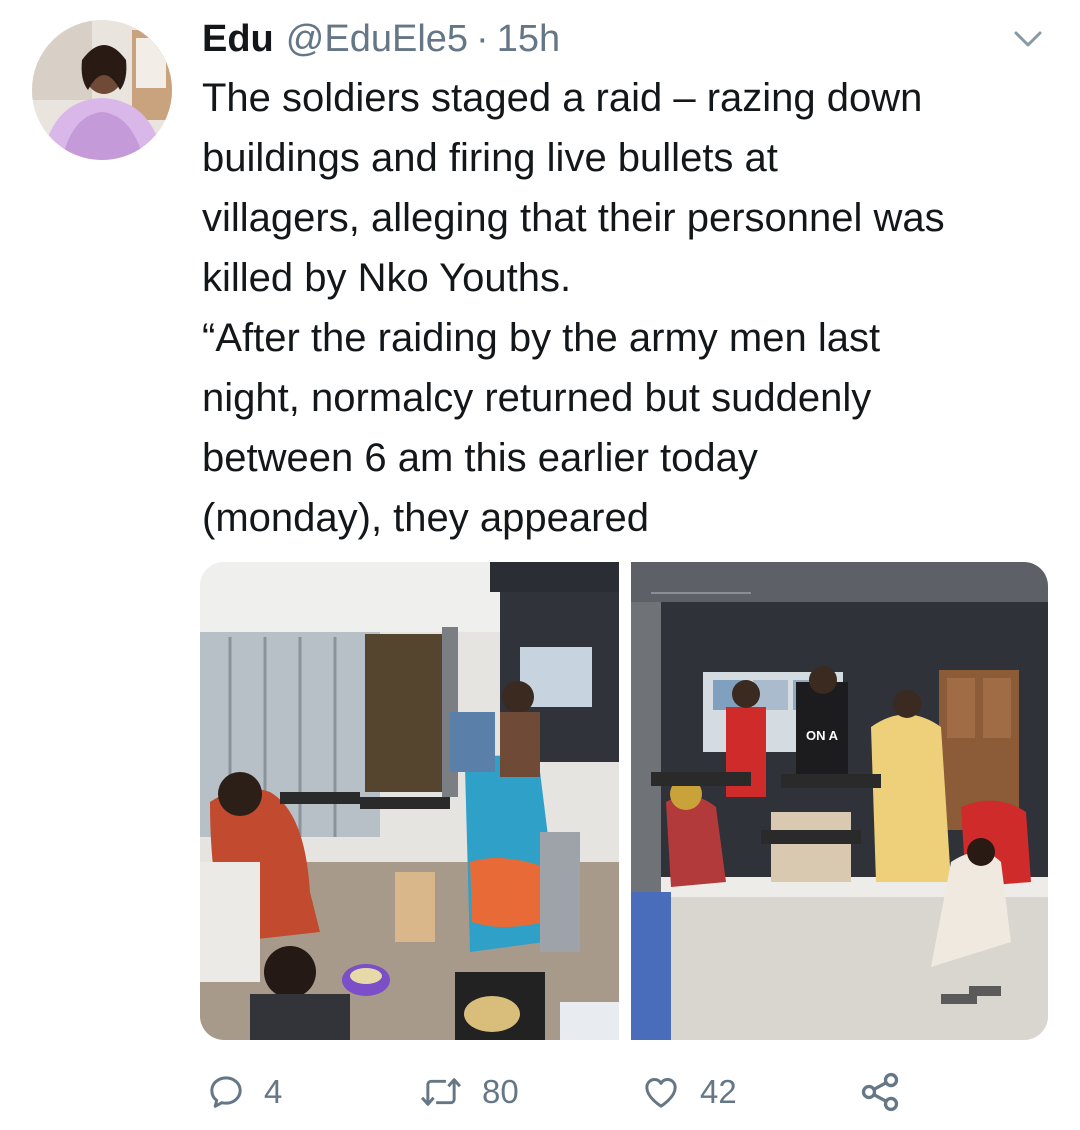 Image resolution: width=1080 pixels, height=1130 pixels. Describe the element at coordinates (688, 1092) in the screenshot. I see `like-button: 42` at that location.